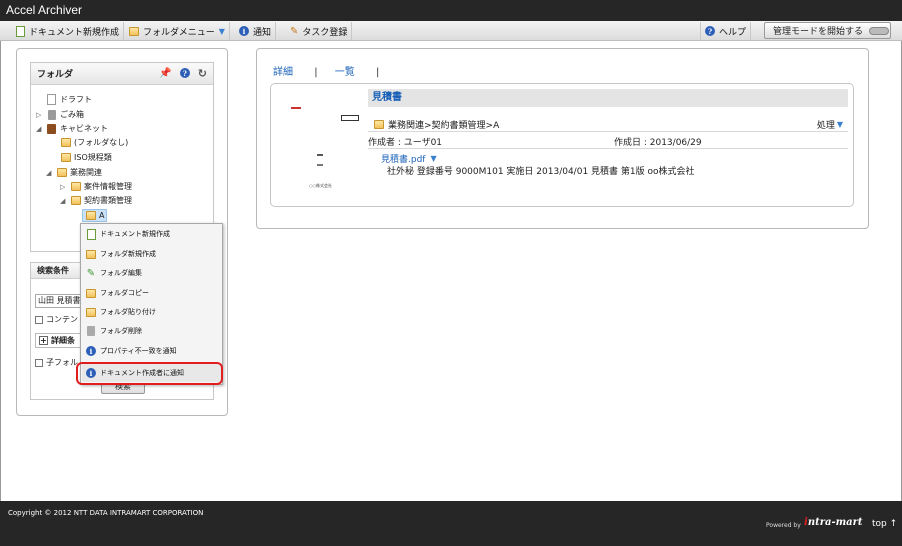  What do you see at coordinates (91, 293) in the screenshot?
I see `copy-folder-icon` at bounding box center [91, 293].